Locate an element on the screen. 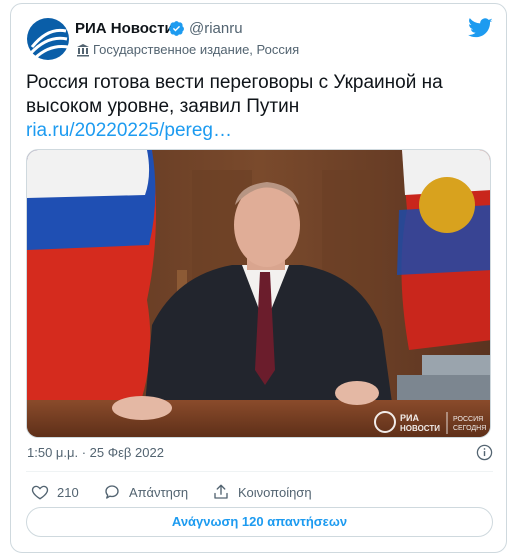 This screenshot has width=529, height=560. watermark-segodnya: СЕГОДНЯ is located at coordinates (469, 428).